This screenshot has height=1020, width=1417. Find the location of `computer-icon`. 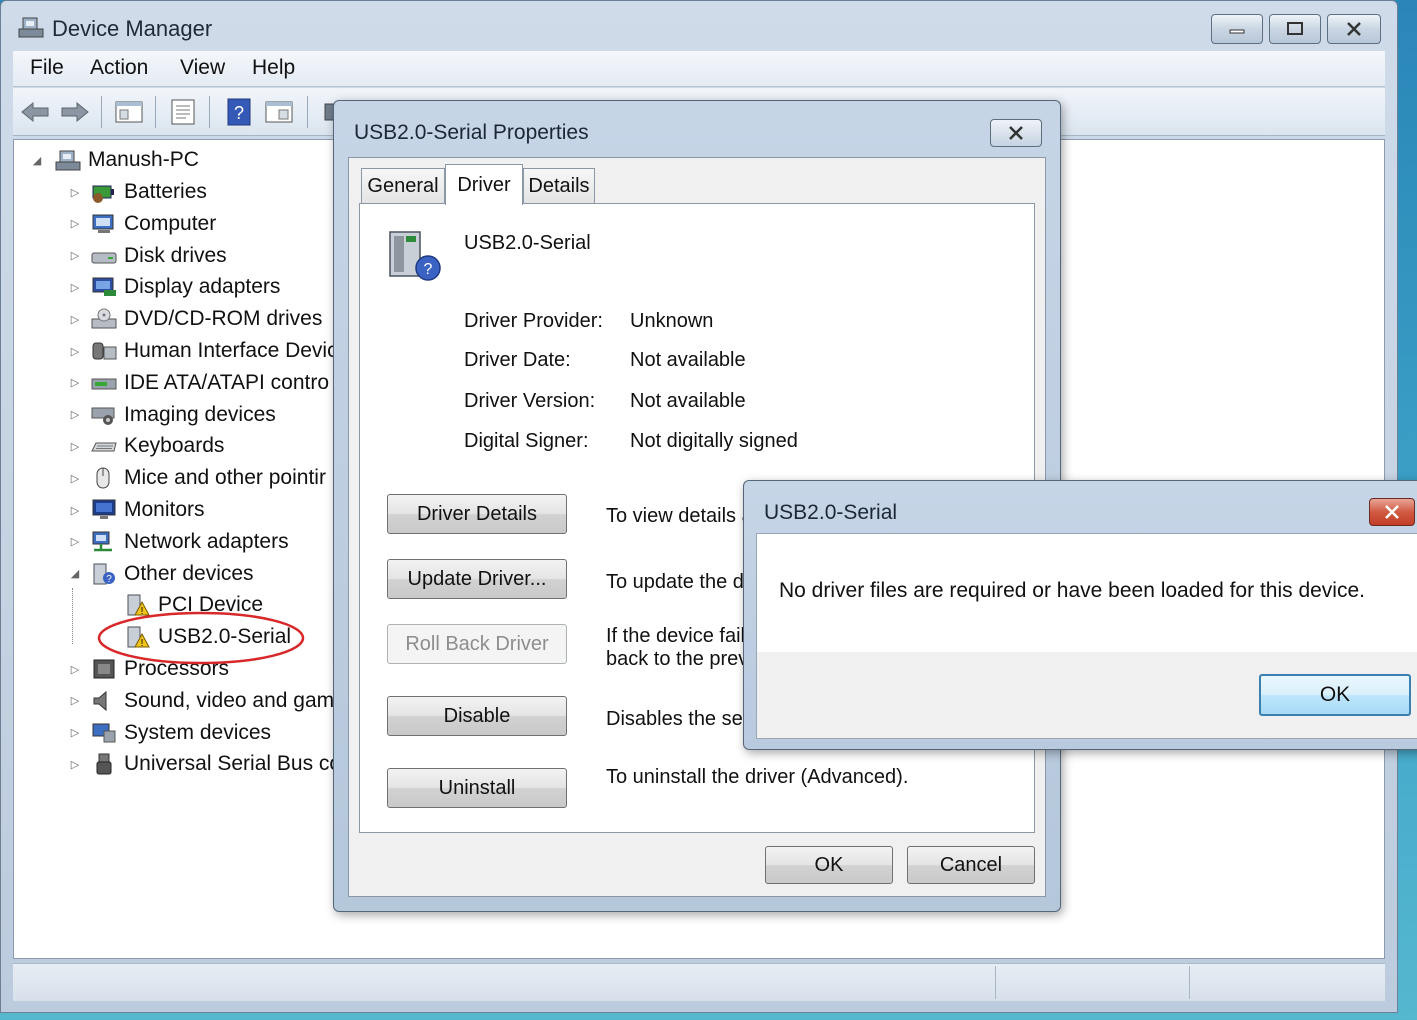

computer-icon is located at coordinates (104, 224).